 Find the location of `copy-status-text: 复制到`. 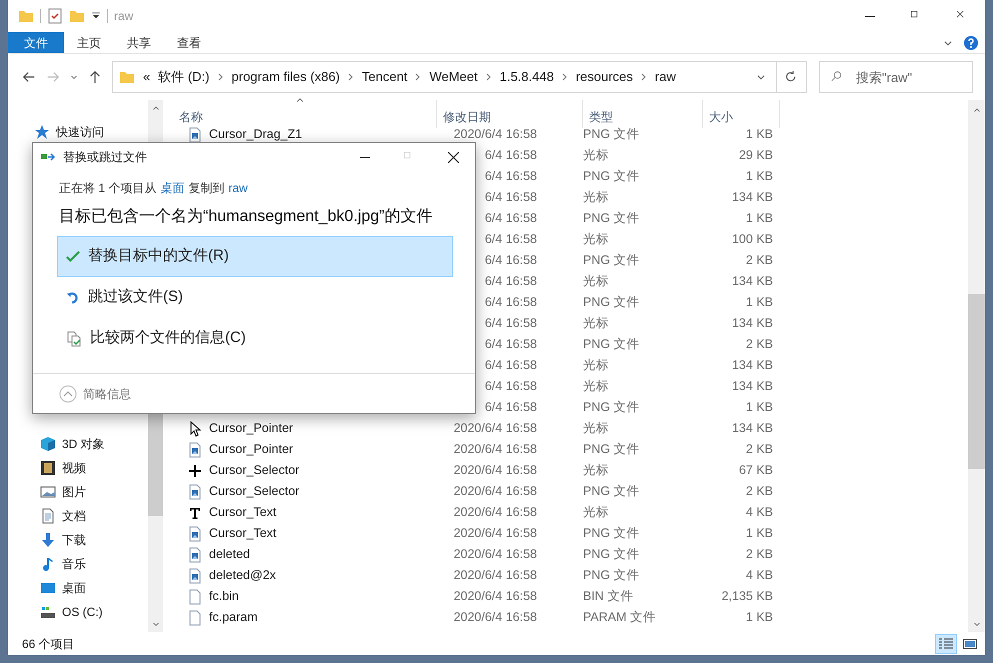

copy-status-text: 复制到 is located at coordinates (206, 188).